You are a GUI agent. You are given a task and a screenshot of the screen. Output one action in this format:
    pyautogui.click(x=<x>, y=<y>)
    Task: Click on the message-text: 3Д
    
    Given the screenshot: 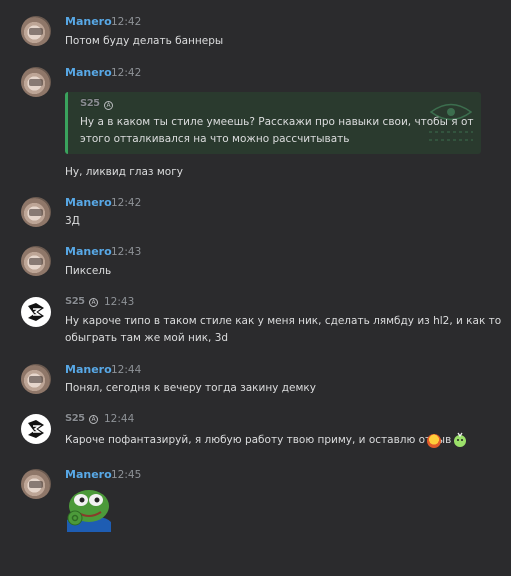 What is the action you would take?
    pyautogui.click(x=72, y=221)
    